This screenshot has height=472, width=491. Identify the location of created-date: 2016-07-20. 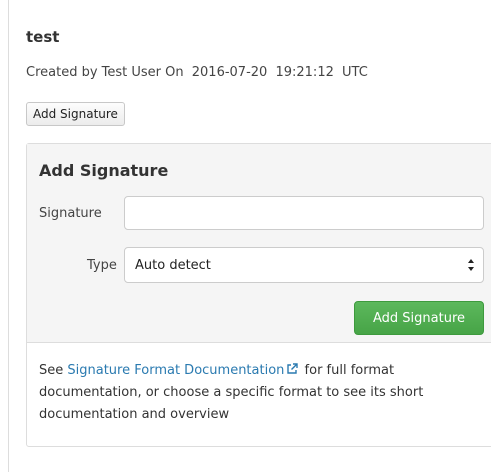
(229, 72).